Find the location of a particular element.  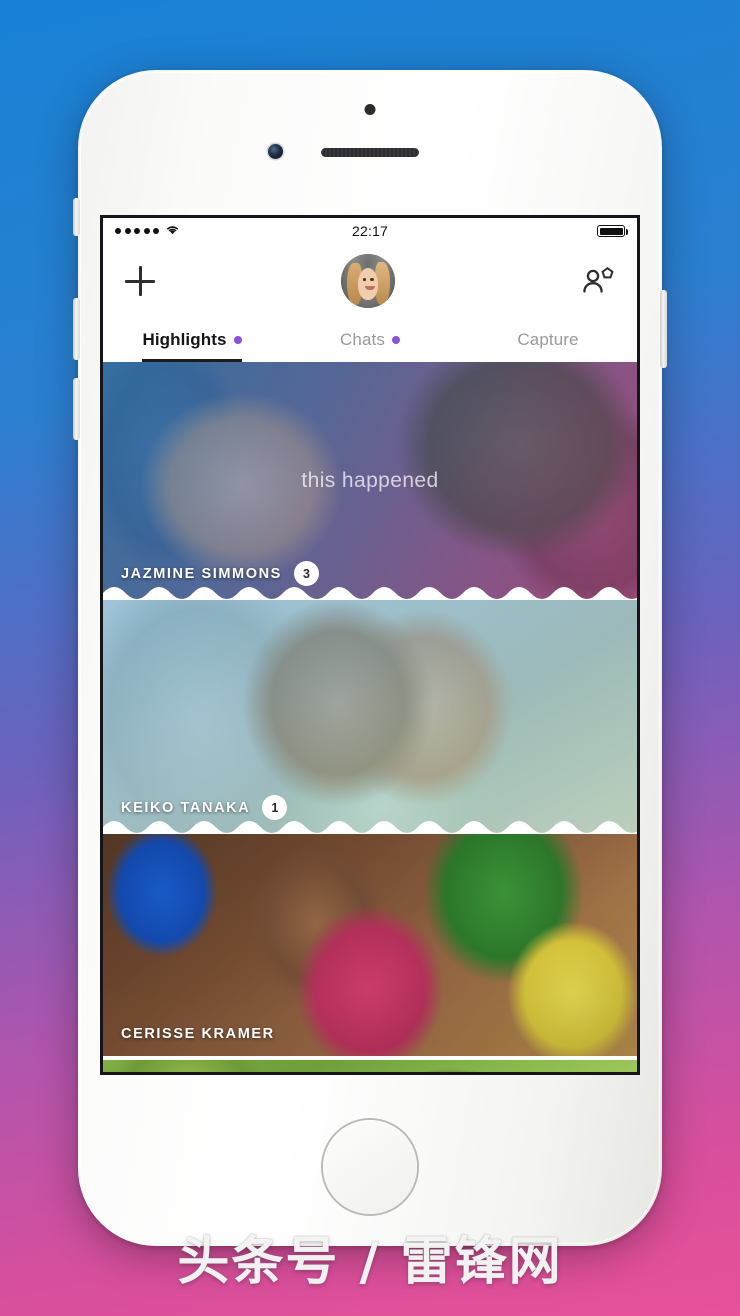

highlight-card: CERISSE KRAMER is located at coordinates (370, 945).